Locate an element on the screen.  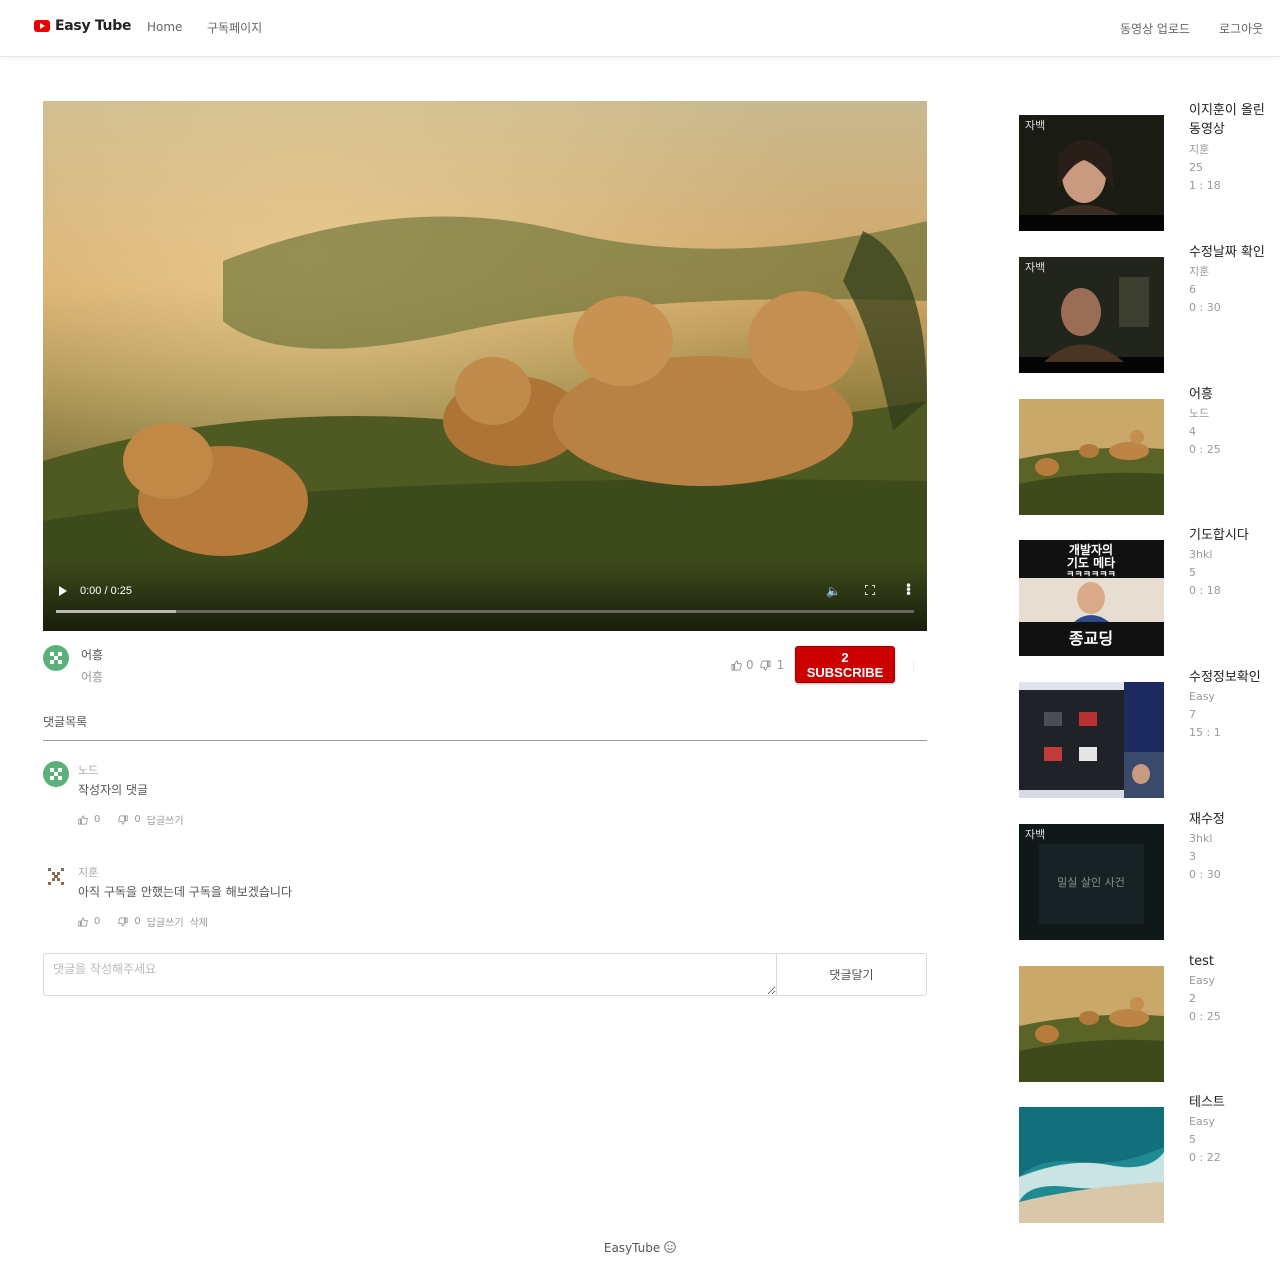
related-video-item: 자백 이지훈이 올린 동영상 지훈 25 1 : 18 is located at coordinates (1146, 169).